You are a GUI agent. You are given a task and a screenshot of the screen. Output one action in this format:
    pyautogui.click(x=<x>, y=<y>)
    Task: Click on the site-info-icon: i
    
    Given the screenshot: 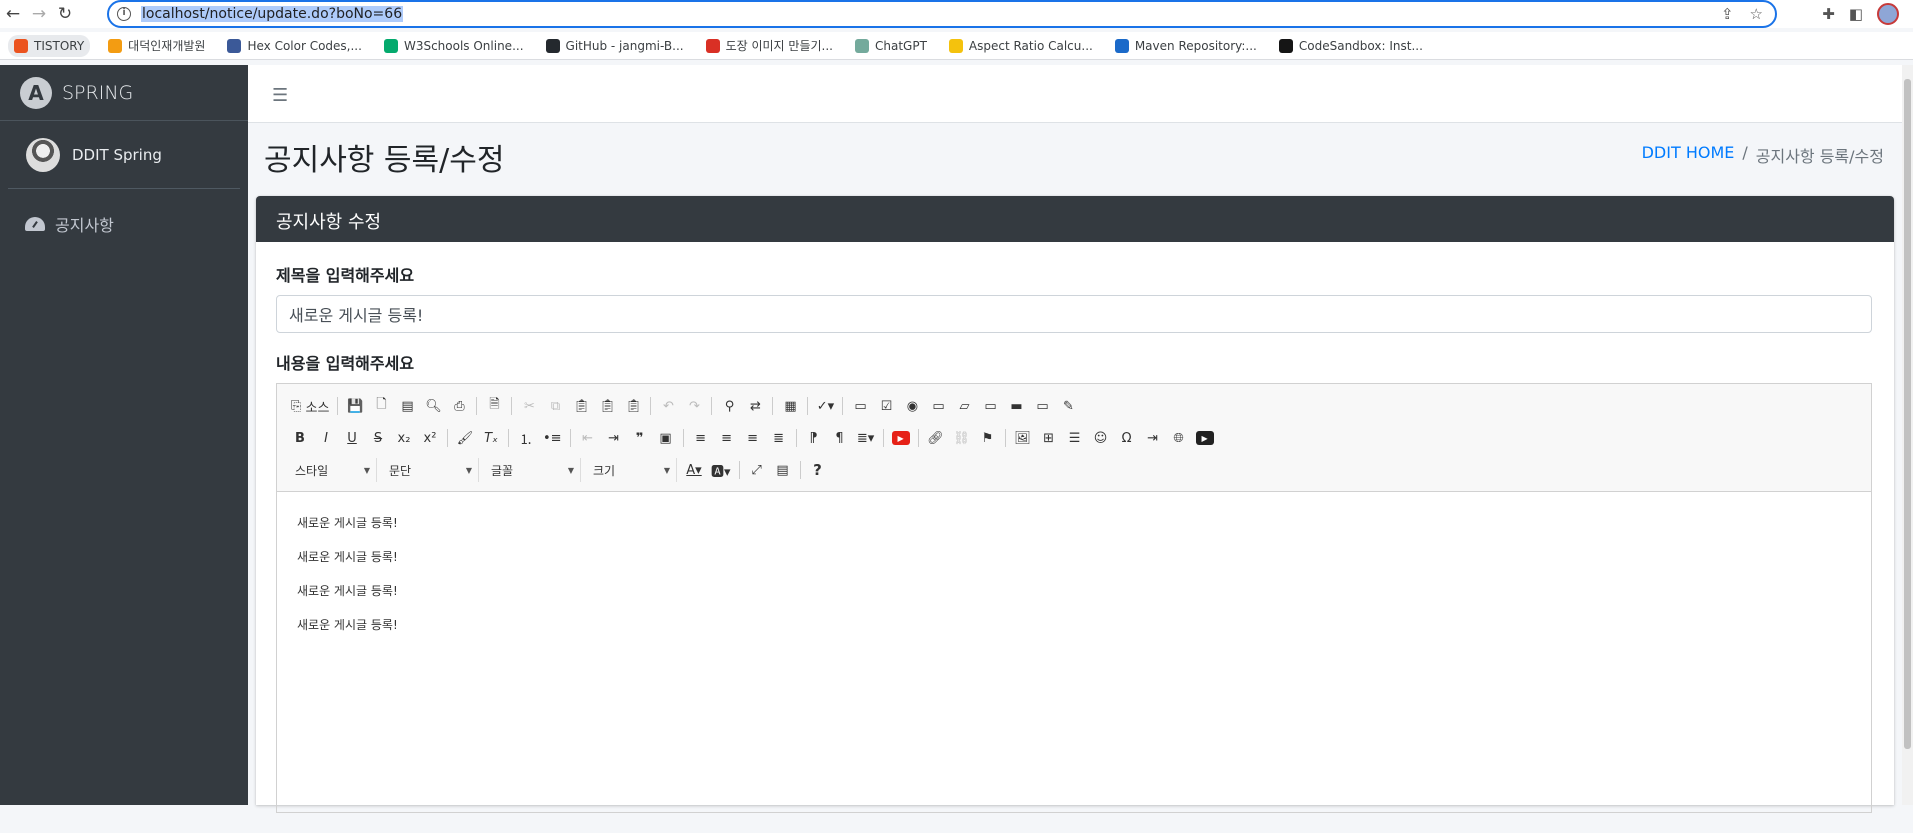 What is the action you would take?
    pyautogui.click(x=124, y=14)
    